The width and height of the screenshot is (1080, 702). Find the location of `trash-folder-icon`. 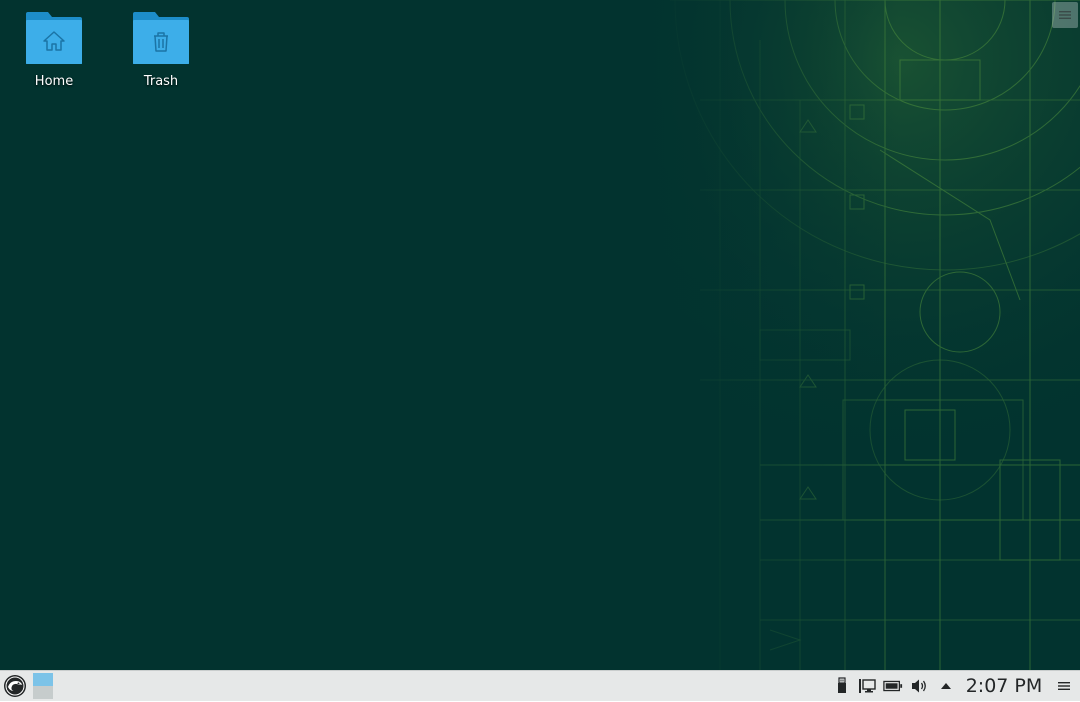

trash-folder-icon is located at coordinates (161, 38).